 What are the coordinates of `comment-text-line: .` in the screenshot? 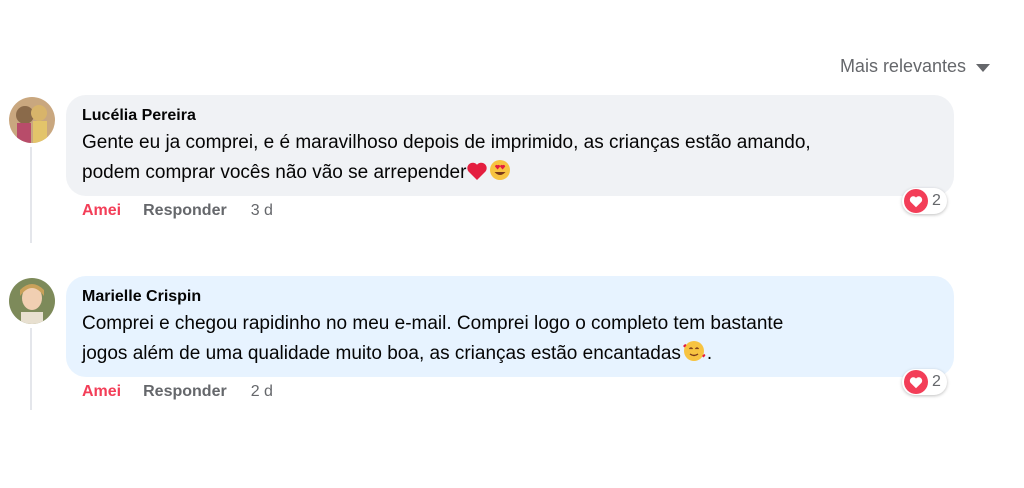 It's located at (709, 353).